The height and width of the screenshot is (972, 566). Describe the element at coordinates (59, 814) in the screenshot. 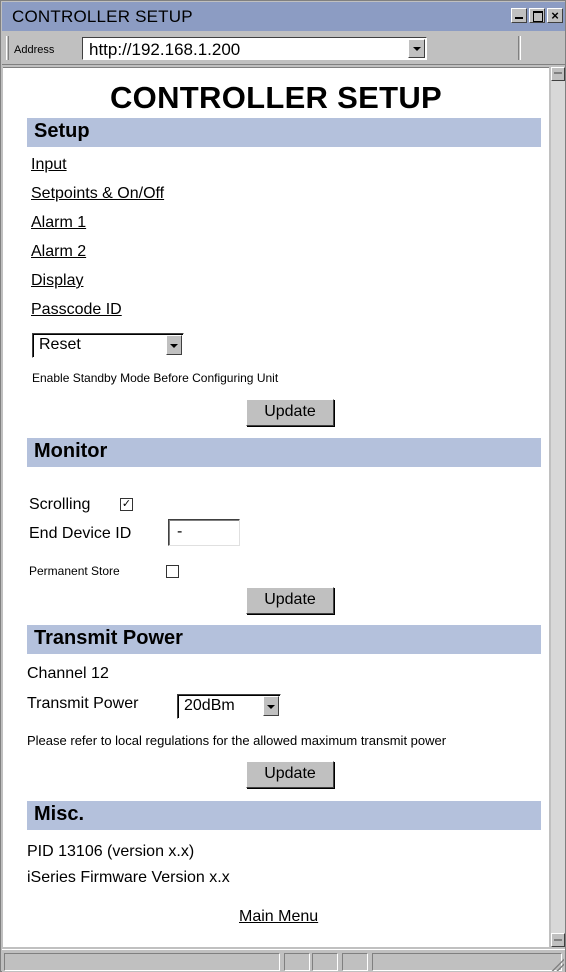

I see `section-title-misc: Misc.` at that location.